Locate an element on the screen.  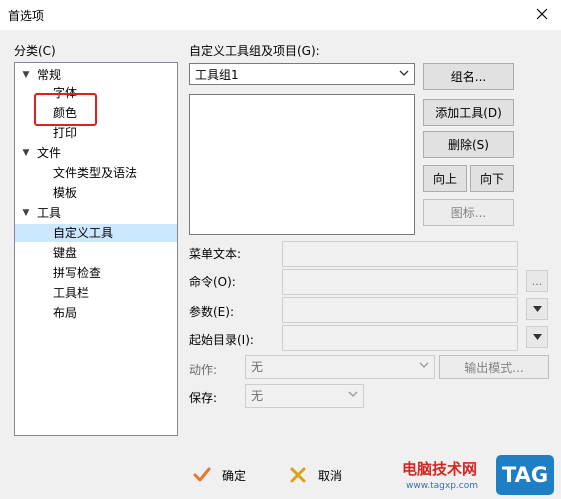
tree-node-custom-tools: 自定义工具 is located at coordinates (96, 233).